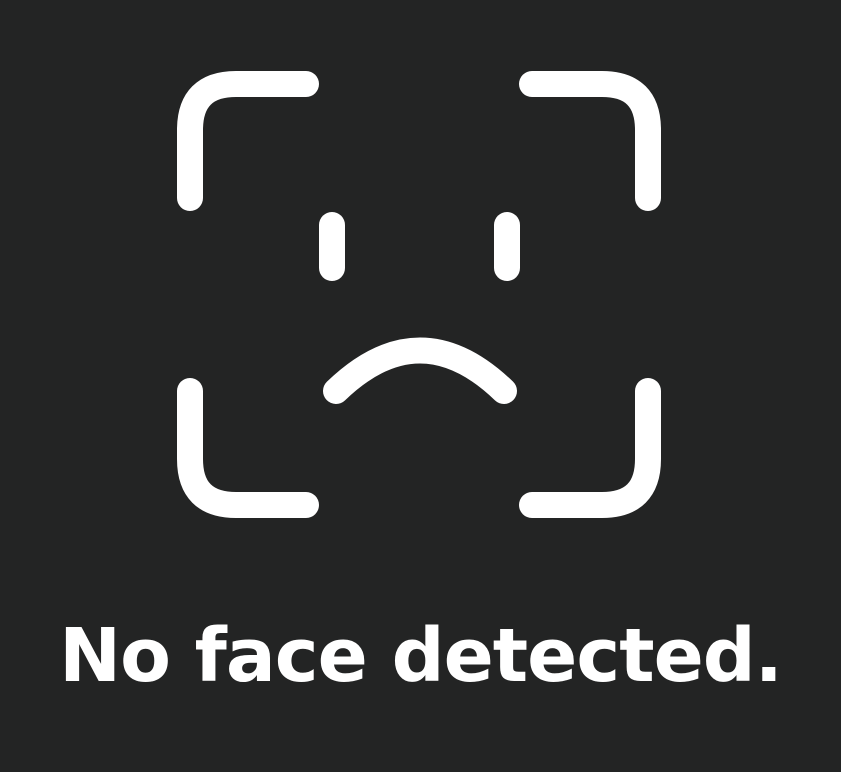  Describe the element at coordinates (420, 370) in the screenshot. I see `frown-mouth` at that location.